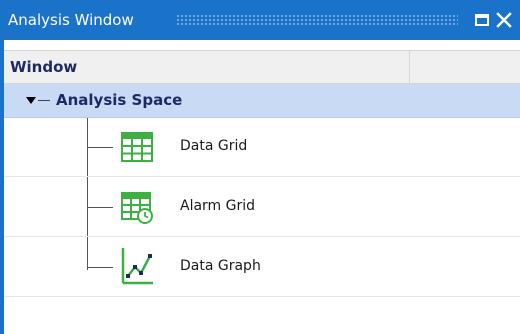 This screenshot has width=520, height=334. Describe the element at coordinates (119, 100) in the screenshot. I see `tree-node-label: Analysis Space` at that location.